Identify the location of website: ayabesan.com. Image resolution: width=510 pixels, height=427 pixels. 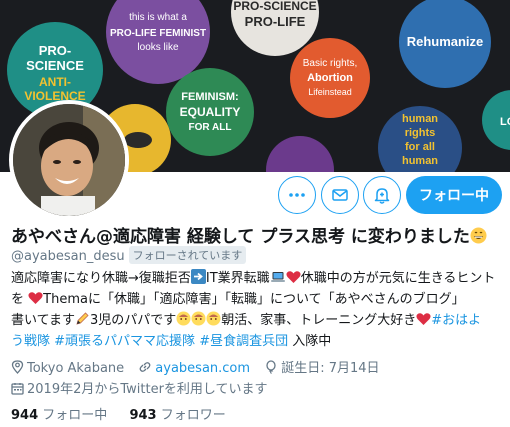
(194, 368).